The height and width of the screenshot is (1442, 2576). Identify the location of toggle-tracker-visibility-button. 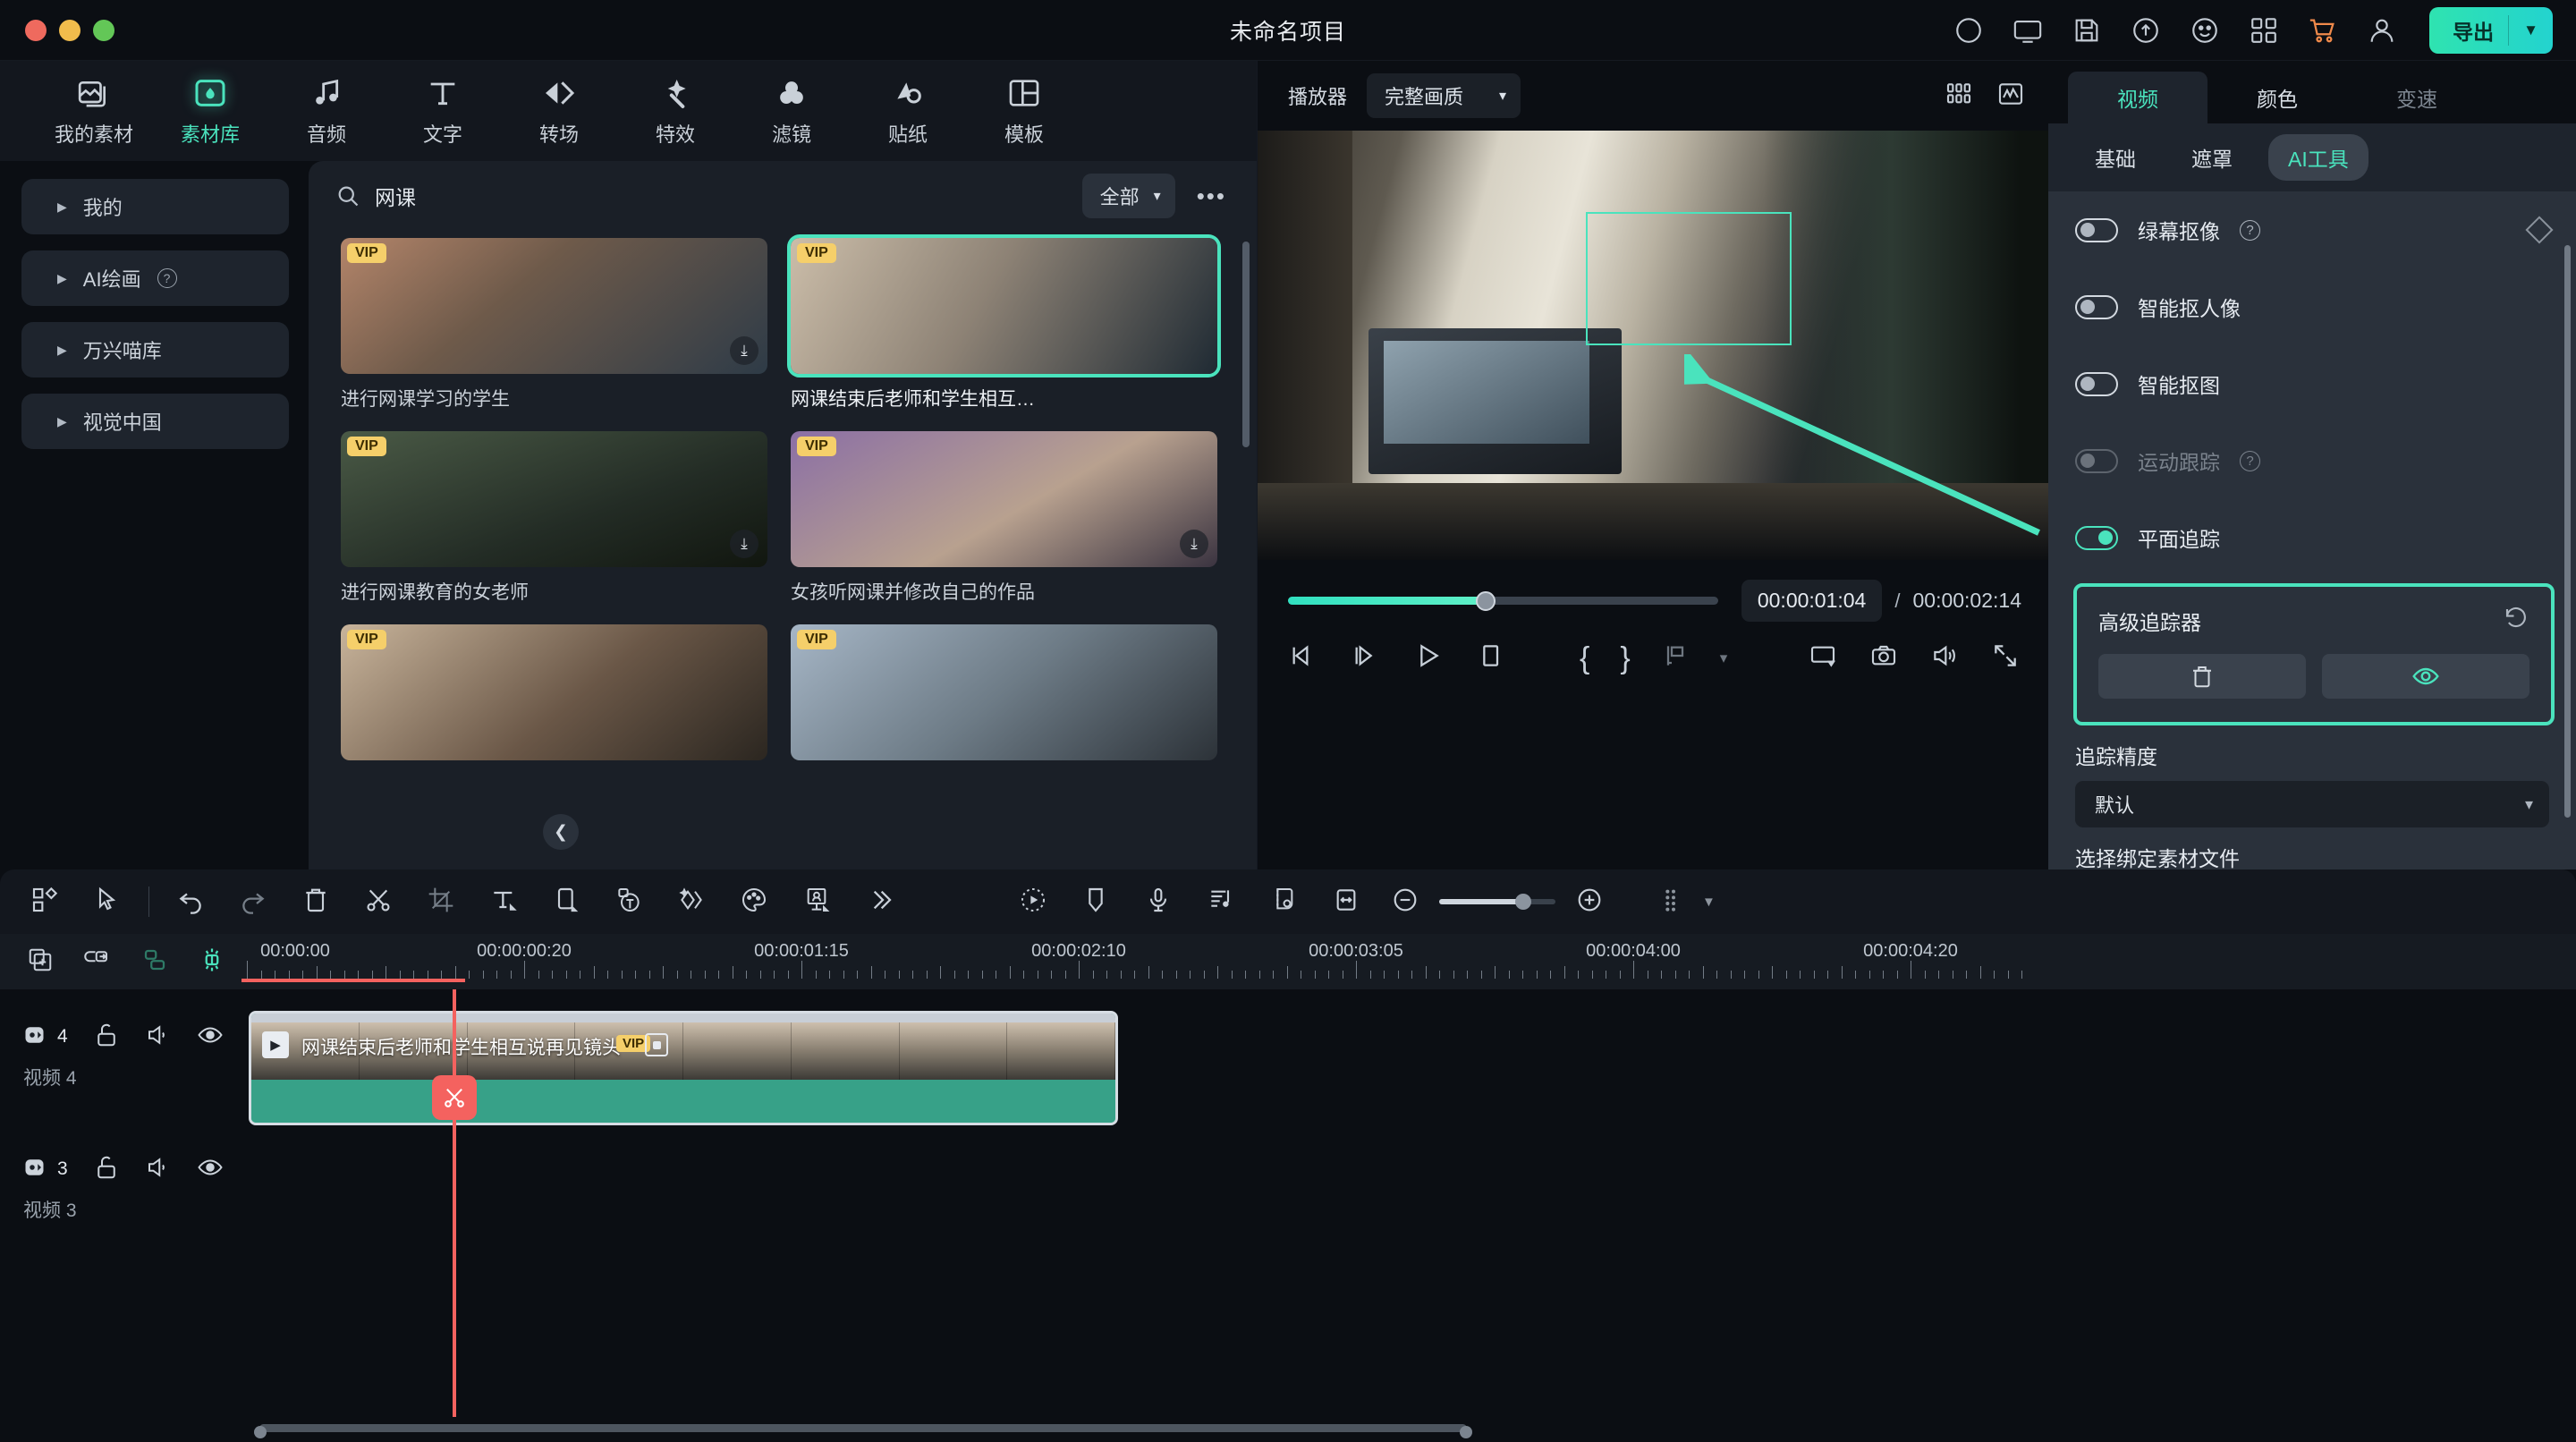
(2425, 676).